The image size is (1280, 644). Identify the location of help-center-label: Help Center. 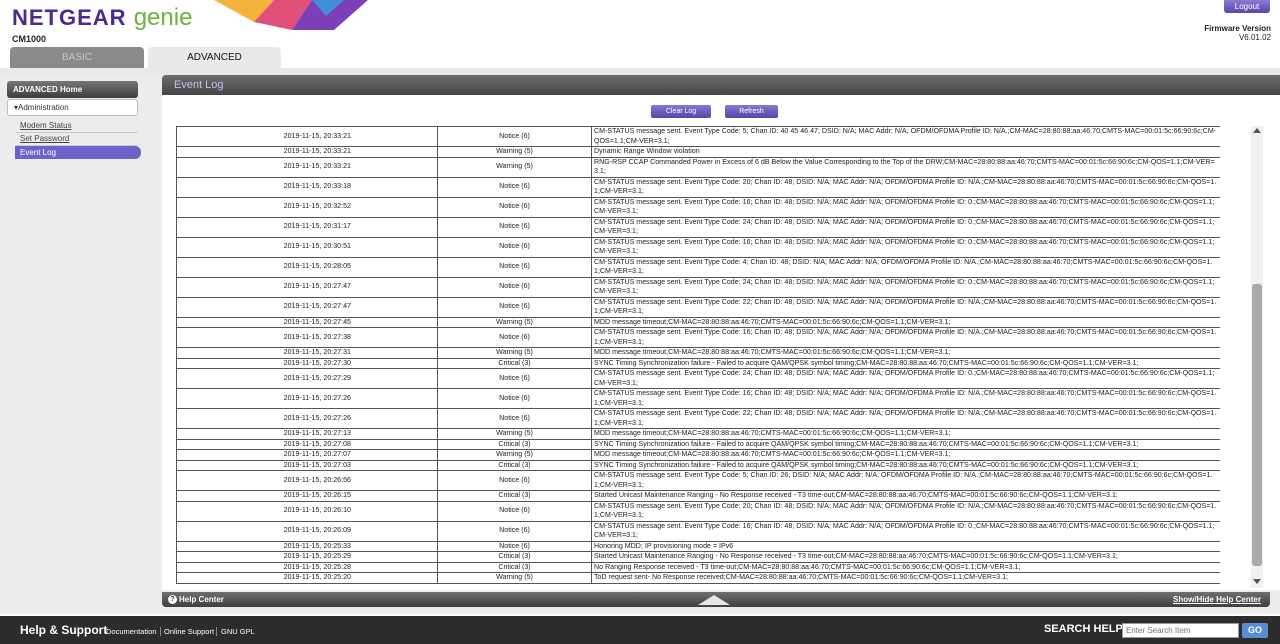
(201, 599).